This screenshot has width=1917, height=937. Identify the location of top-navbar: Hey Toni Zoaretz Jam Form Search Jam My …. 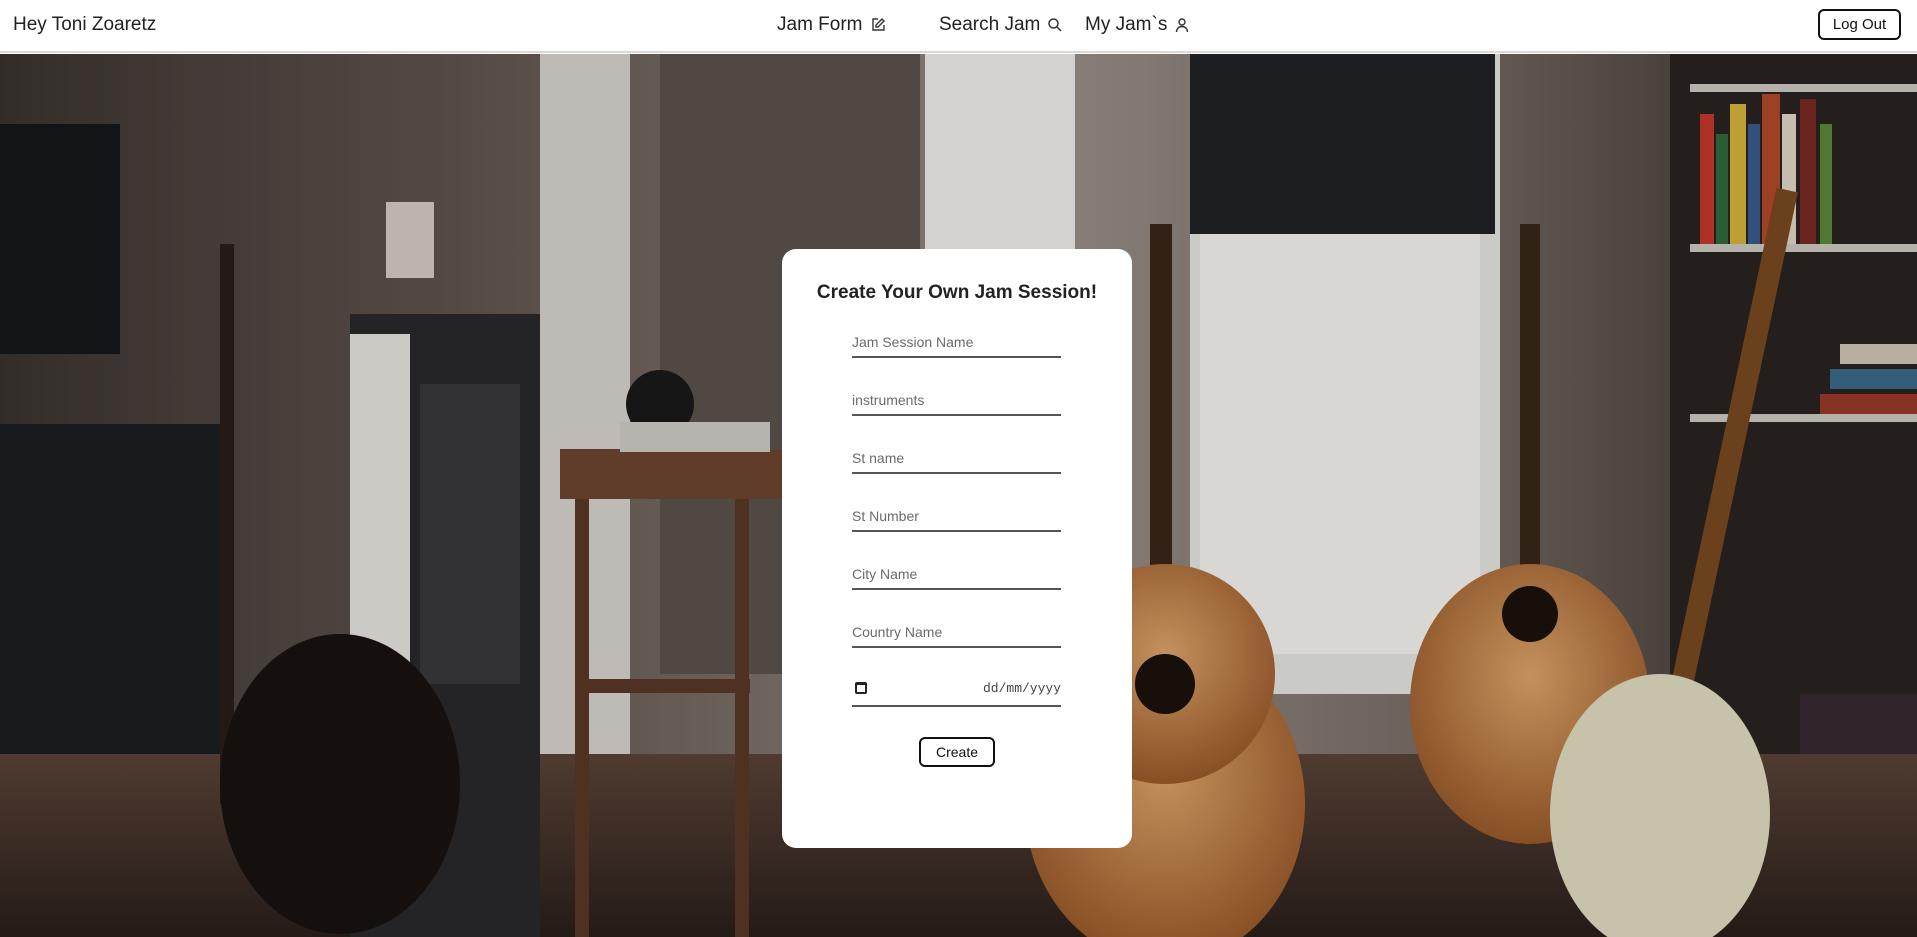
(958, 26).